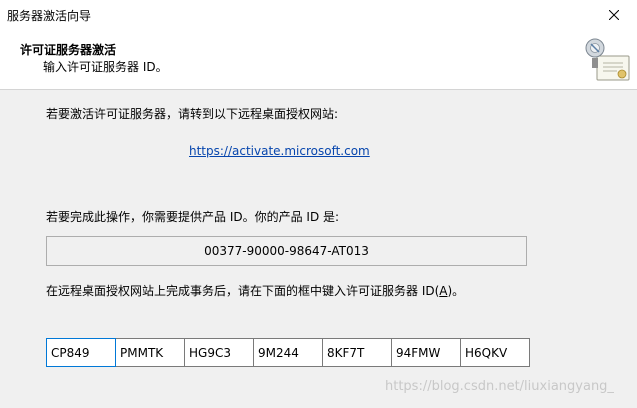 The image size is (637, 408). Describe the element at coordinates (443, 291) in the screenshot. I see `access-key: A` at that location.